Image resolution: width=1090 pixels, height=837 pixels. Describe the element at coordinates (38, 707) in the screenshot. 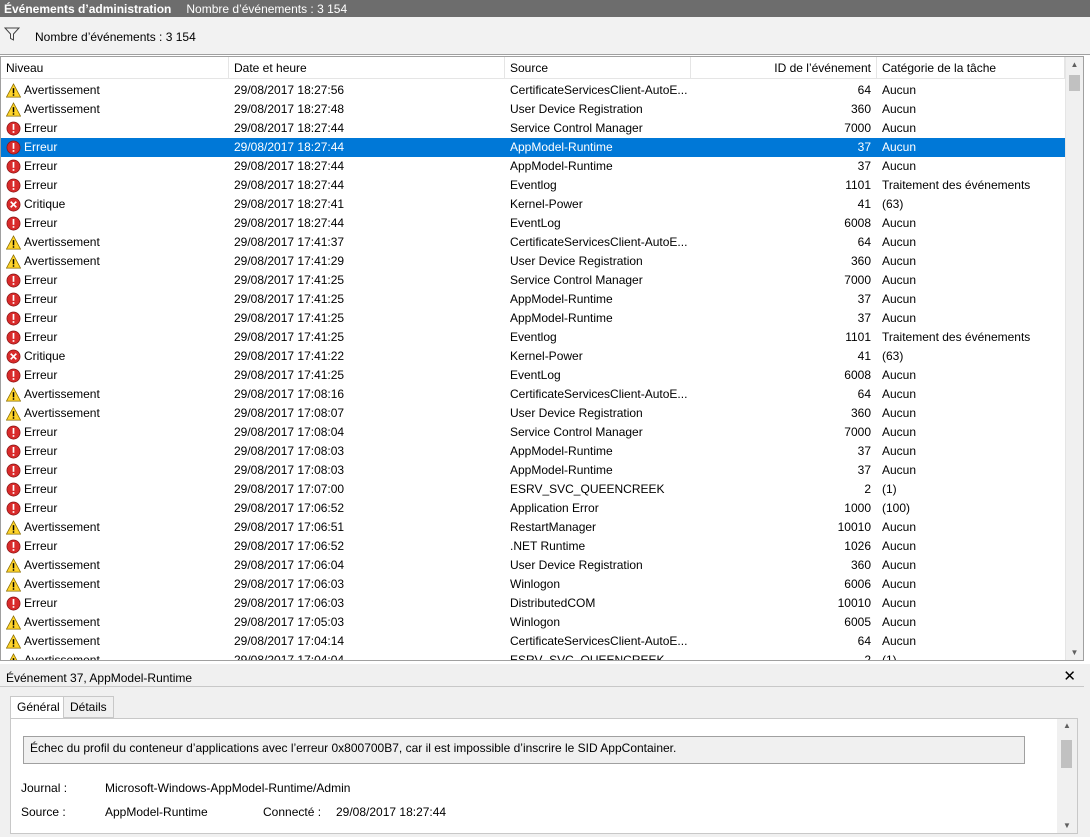

I see `tab-general: Général` at that location.